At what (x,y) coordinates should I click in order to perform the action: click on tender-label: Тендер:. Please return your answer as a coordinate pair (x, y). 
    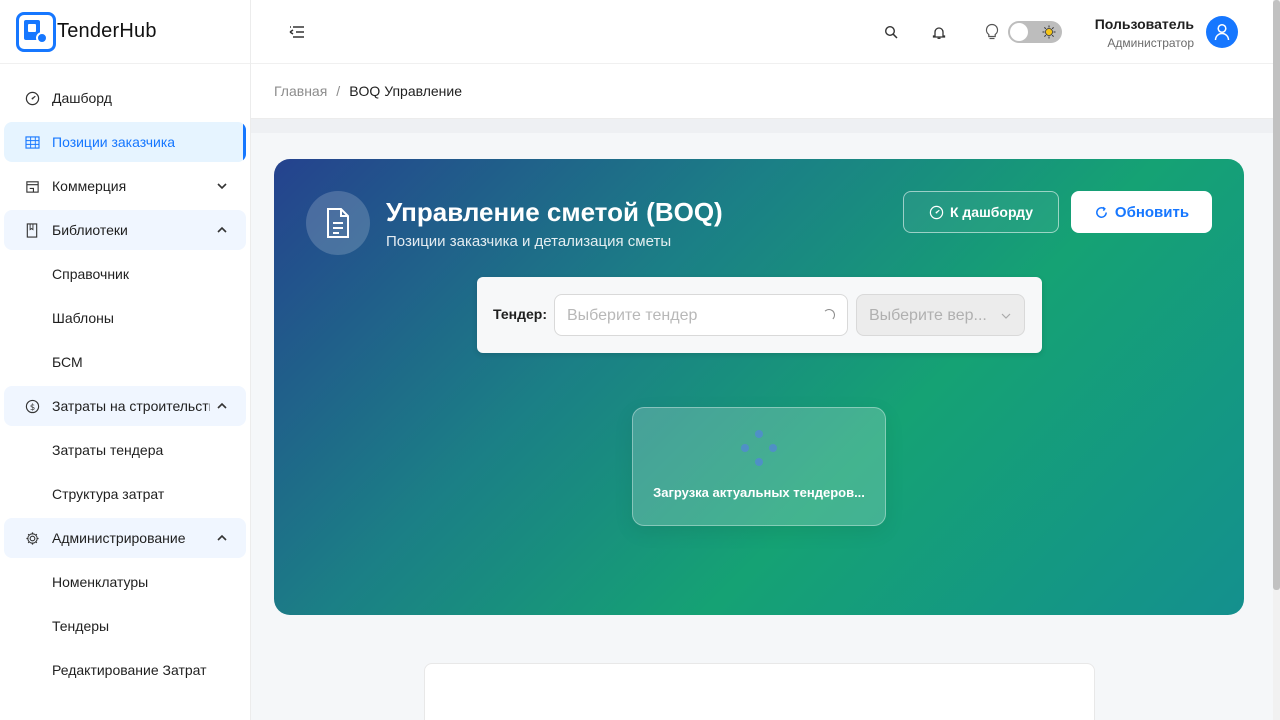
    Looking at the image, I should click on (520, 314).